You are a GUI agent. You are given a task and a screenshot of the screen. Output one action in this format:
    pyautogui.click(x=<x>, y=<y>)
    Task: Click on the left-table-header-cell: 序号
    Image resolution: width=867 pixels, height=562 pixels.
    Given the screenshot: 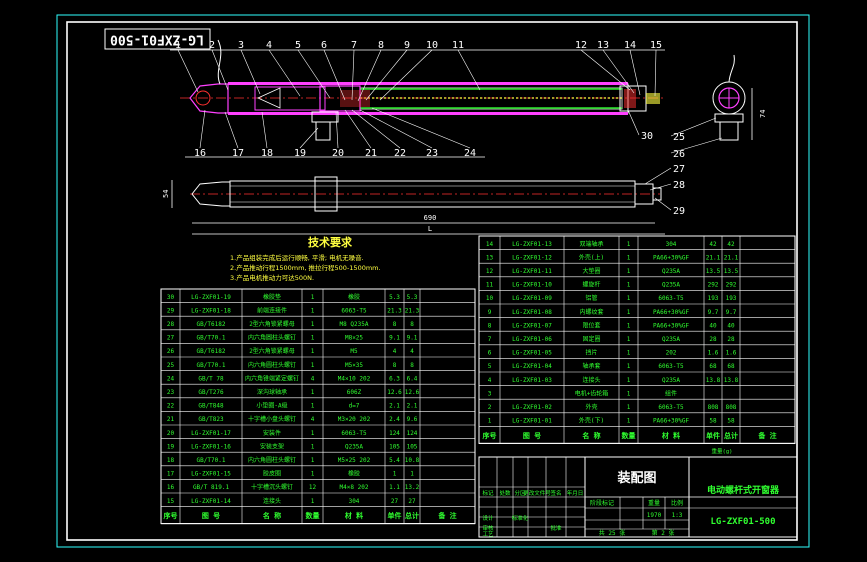 What is the action you would take?
    pyautogui.click(x=170, y=515)
    